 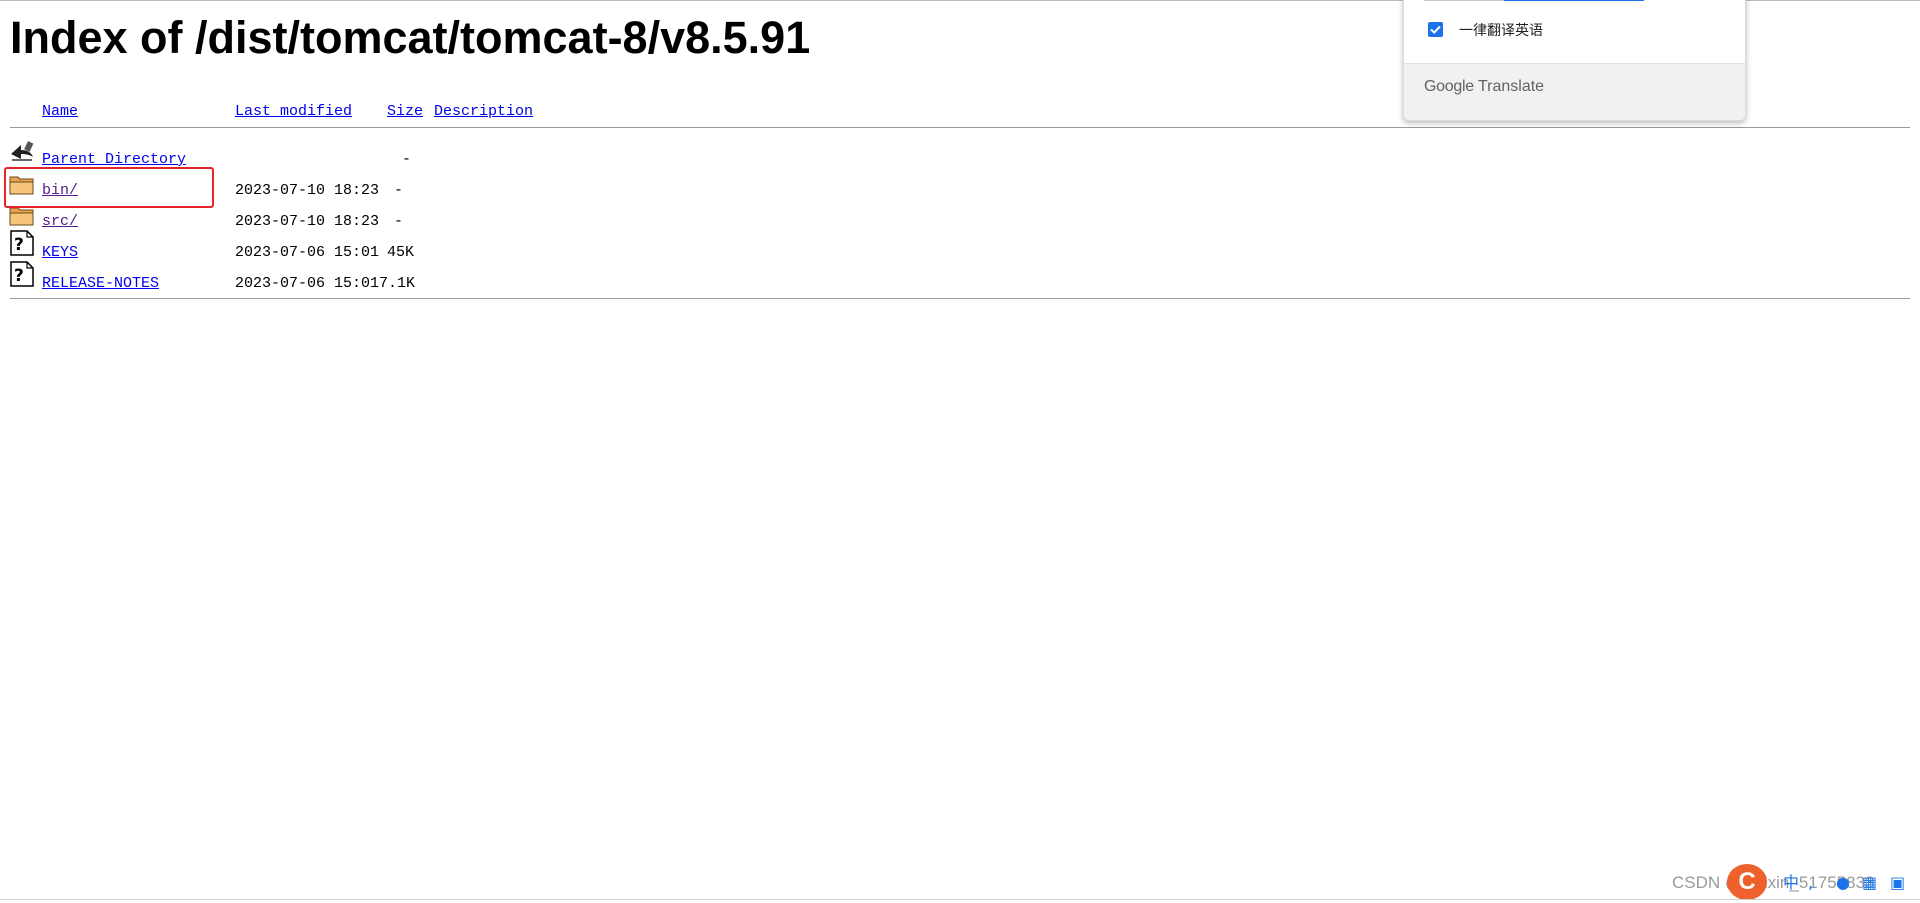 I want to click on translate-tab-underline, so click(x=1464, y=0).